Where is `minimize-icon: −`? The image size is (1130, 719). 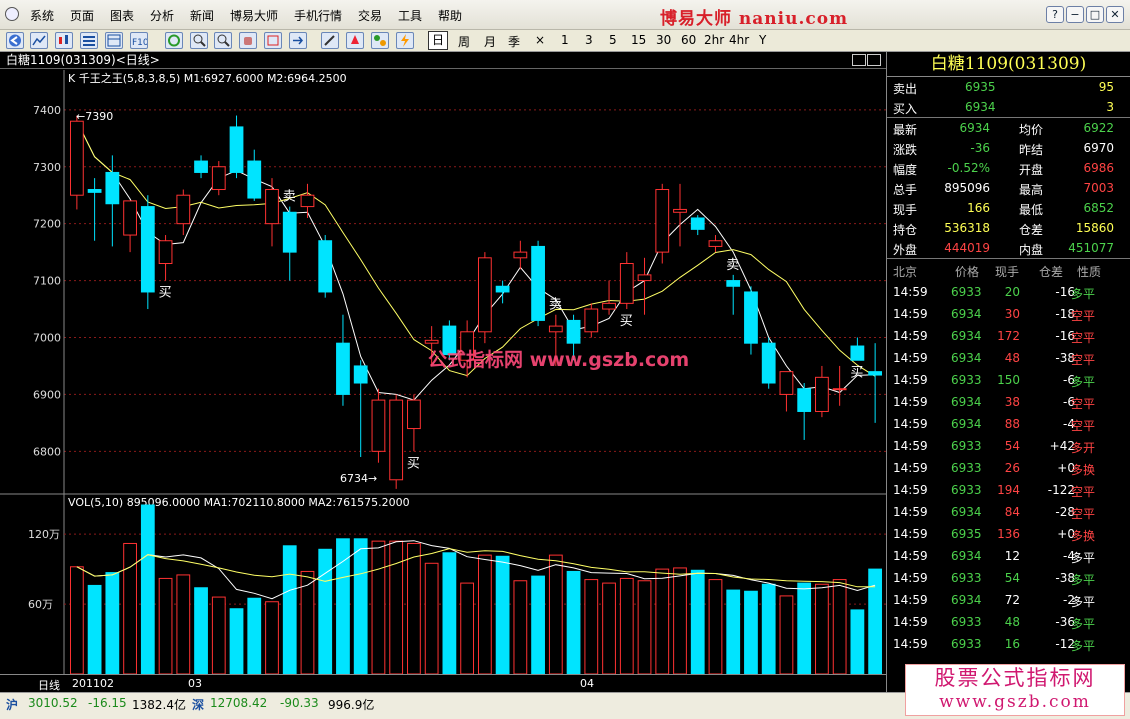
minimize-icon: − is located at coordinates (1075, 14).